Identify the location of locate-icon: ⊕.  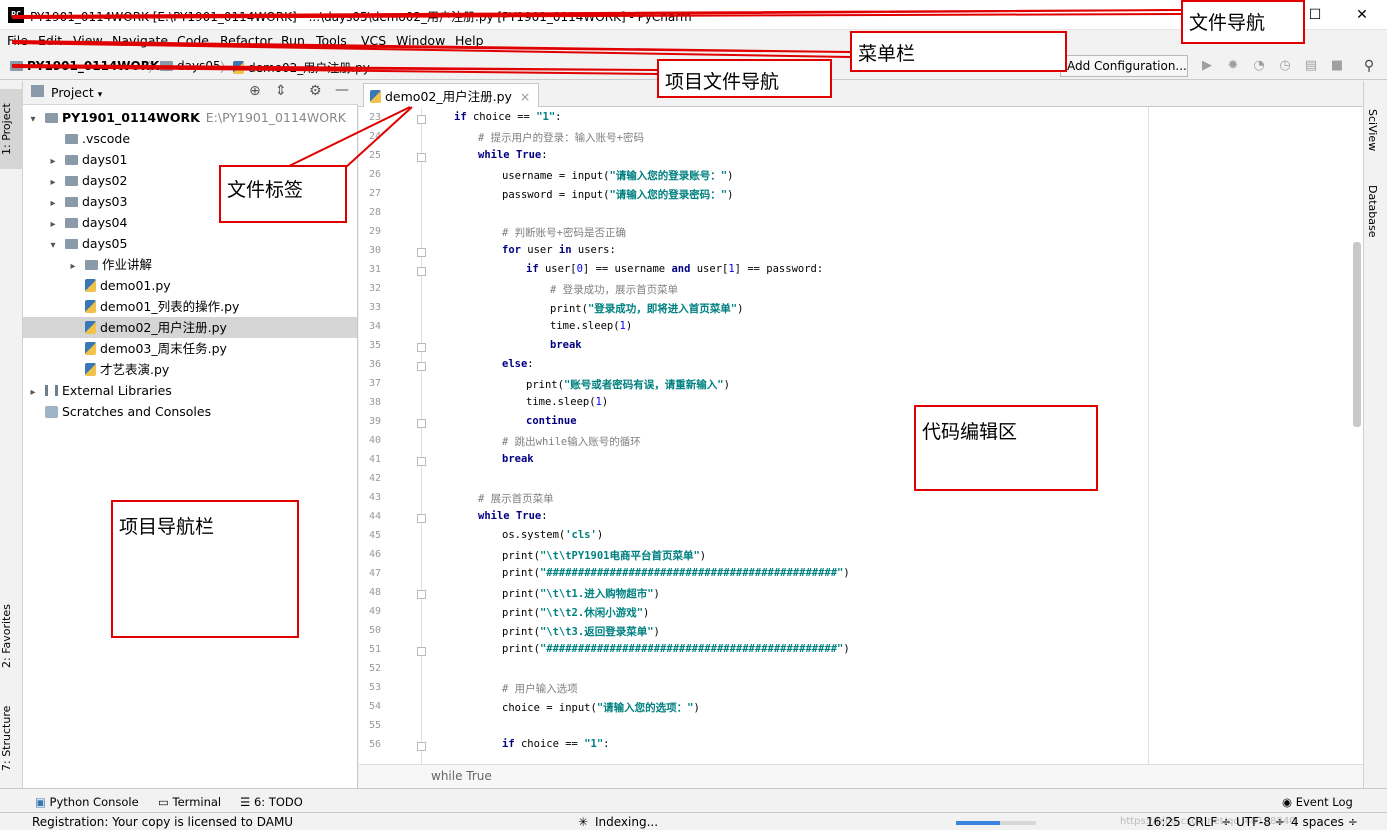
(255, 91).